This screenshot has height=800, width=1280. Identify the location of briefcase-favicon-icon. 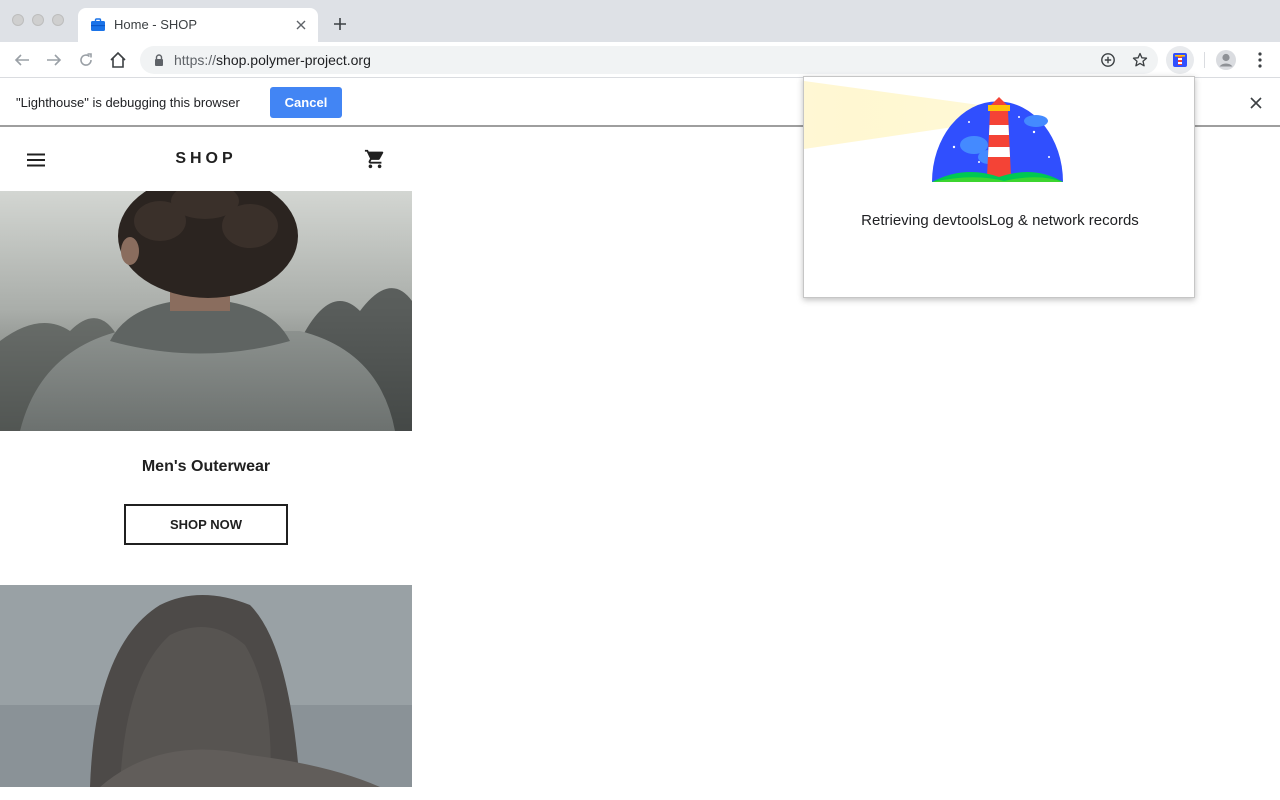
(98, 24).